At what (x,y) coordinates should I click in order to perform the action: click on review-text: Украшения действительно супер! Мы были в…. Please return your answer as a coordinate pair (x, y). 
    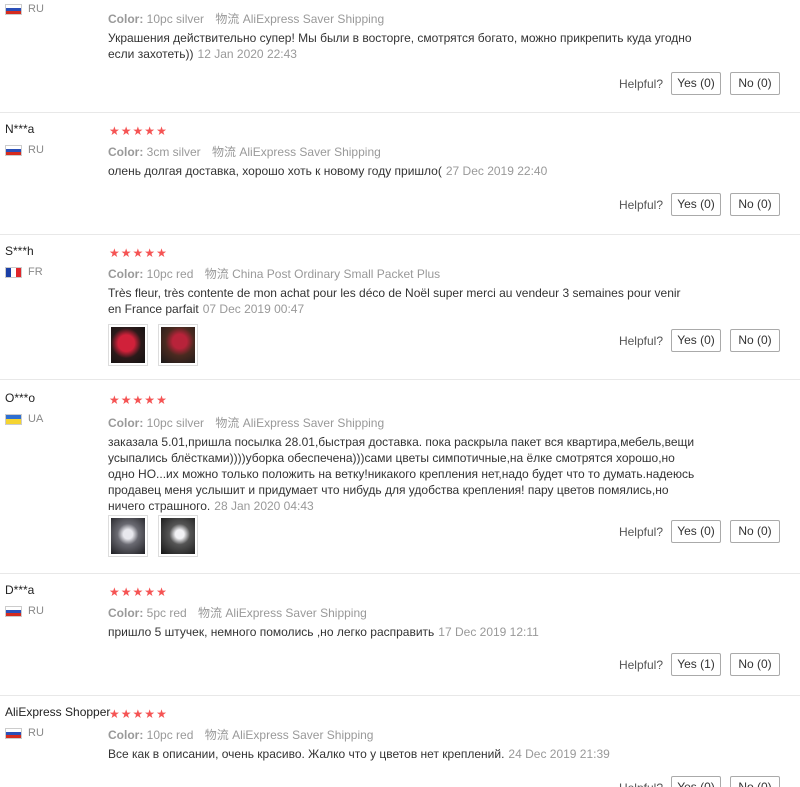
    Looking at the image, I should click on (400, 46).